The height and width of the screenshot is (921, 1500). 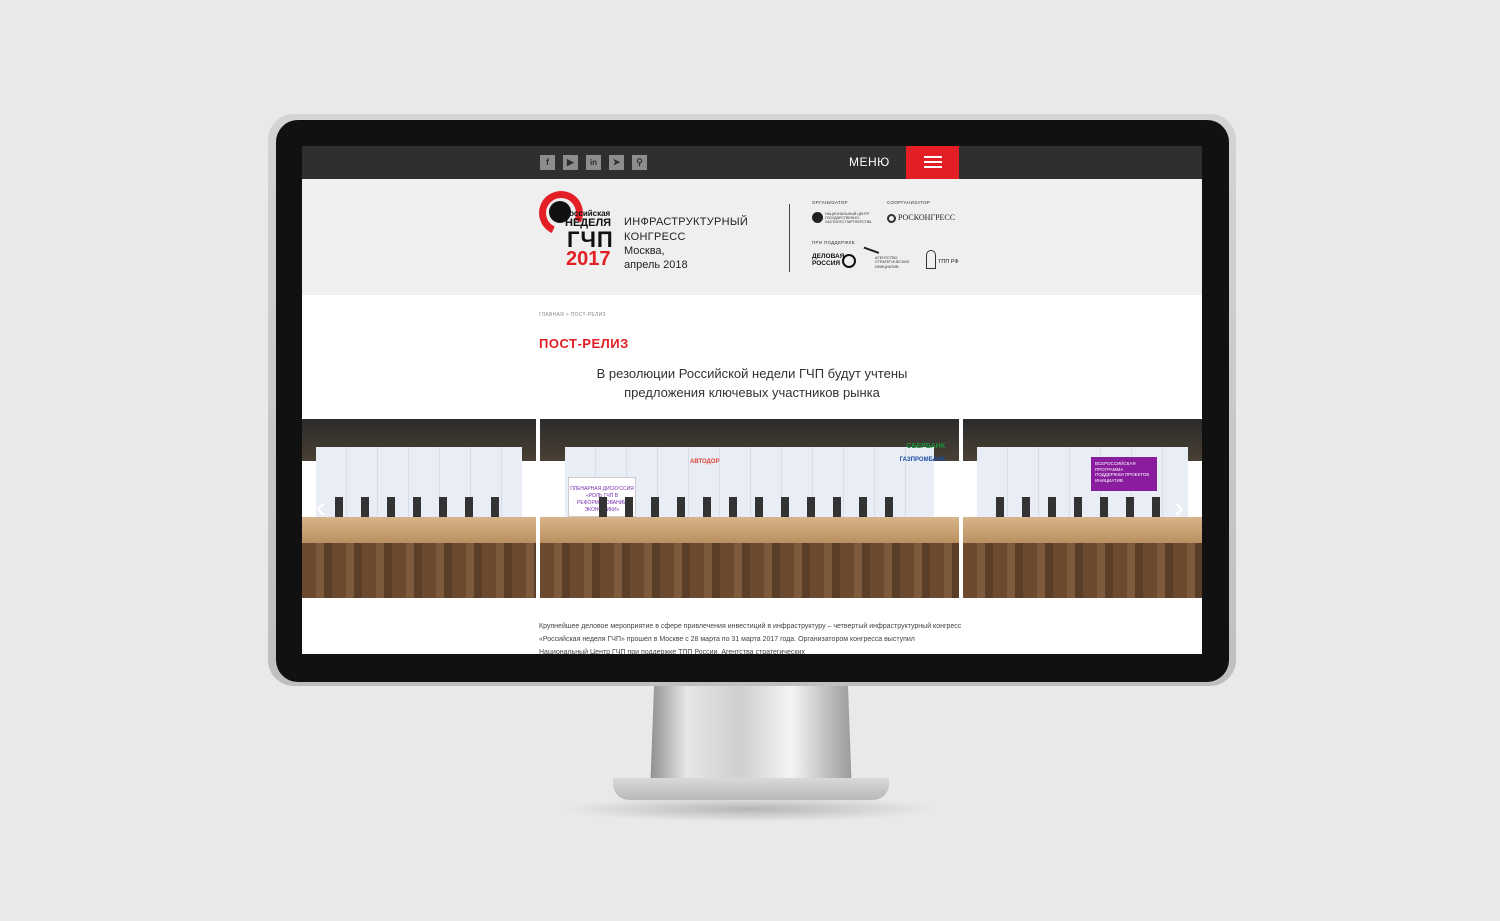 What do you see at coordinates (909, 202) in the screenshot?
I see `coorganizer-label: СООРГАНИЗАТОР` at bounding box center [909, 202].